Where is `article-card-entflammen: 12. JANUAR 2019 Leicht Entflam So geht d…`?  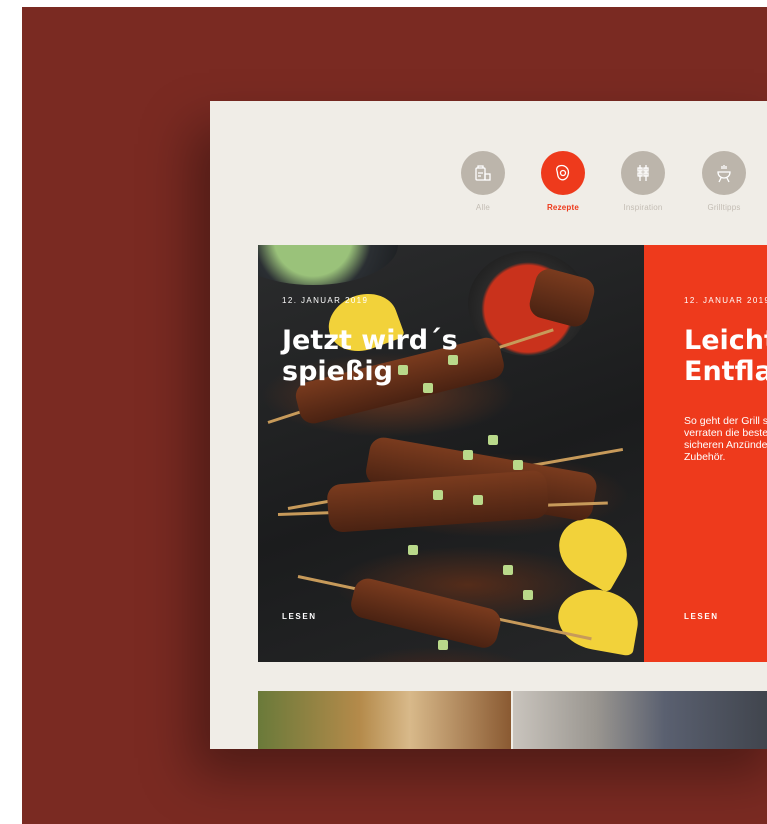 article-card-entflammen: 12. JANUAR 2019 Leicht Entflam So geht d… is located at coordinates (705, 453).